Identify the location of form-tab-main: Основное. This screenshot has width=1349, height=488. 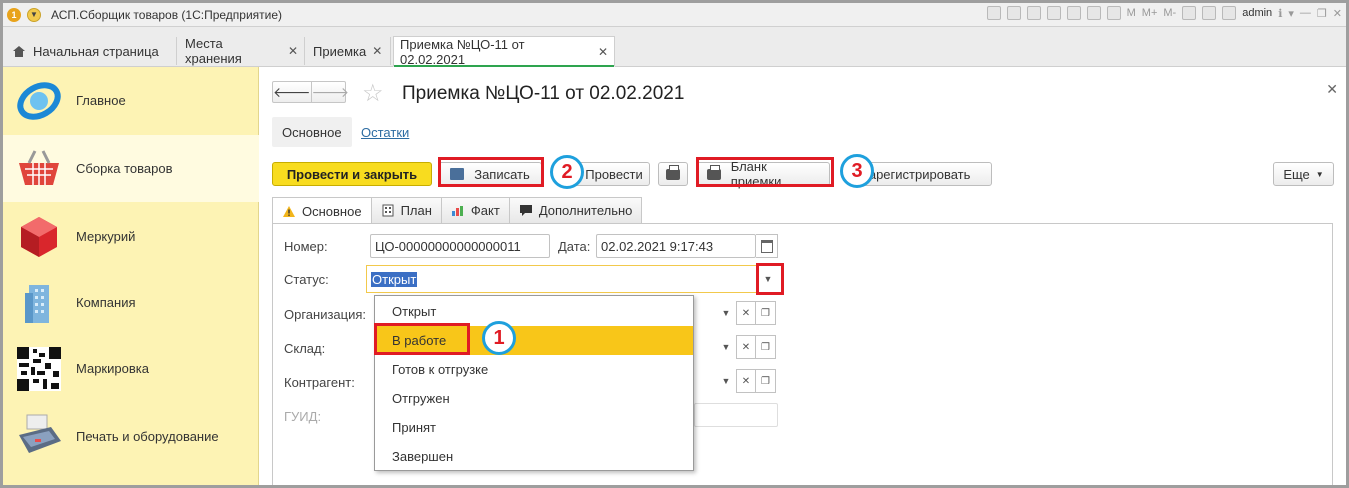
(322, 210).